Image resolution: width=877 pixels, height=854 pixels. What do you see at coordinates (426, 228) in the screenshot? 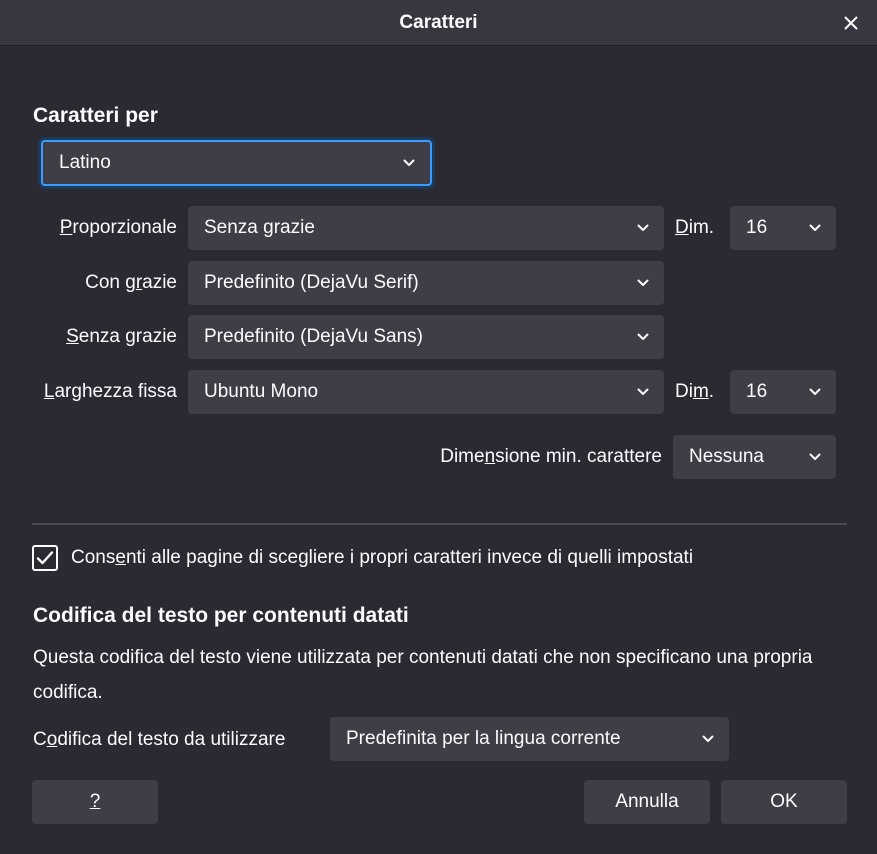
I see `proportional-select: Senza grazie` at bounding box center [426, 228].